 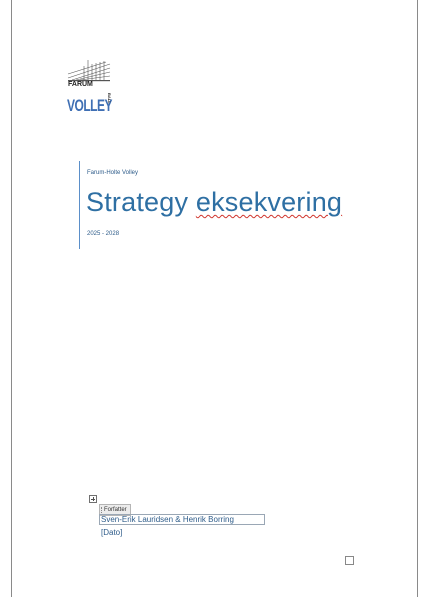 I want to click on grip-icon, so click(x=102, y=510).